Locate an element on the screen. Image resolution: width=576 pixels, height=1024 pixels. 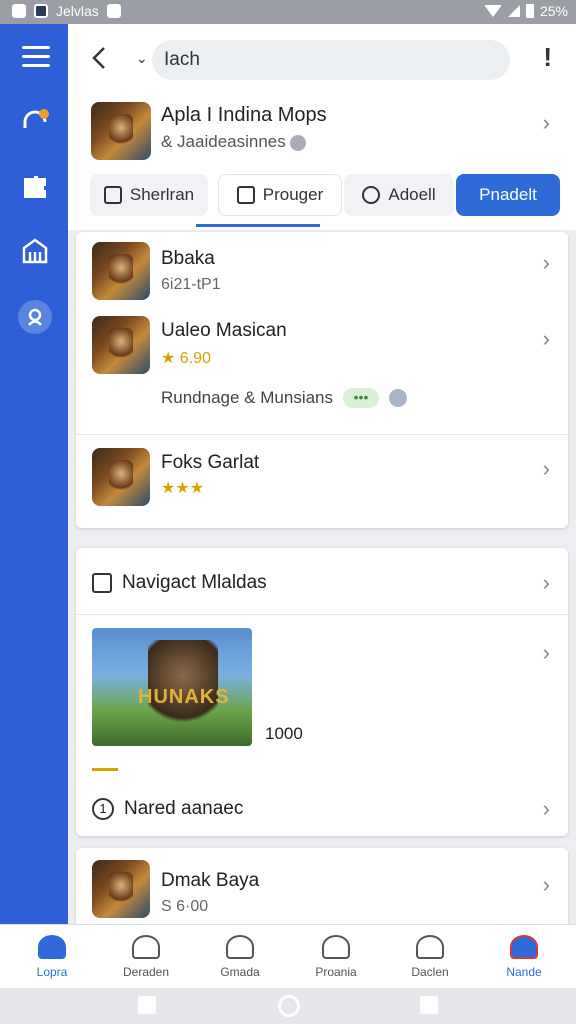
list-item: Dmak Baya S 6·00 › is located at coordinates (322, 891).